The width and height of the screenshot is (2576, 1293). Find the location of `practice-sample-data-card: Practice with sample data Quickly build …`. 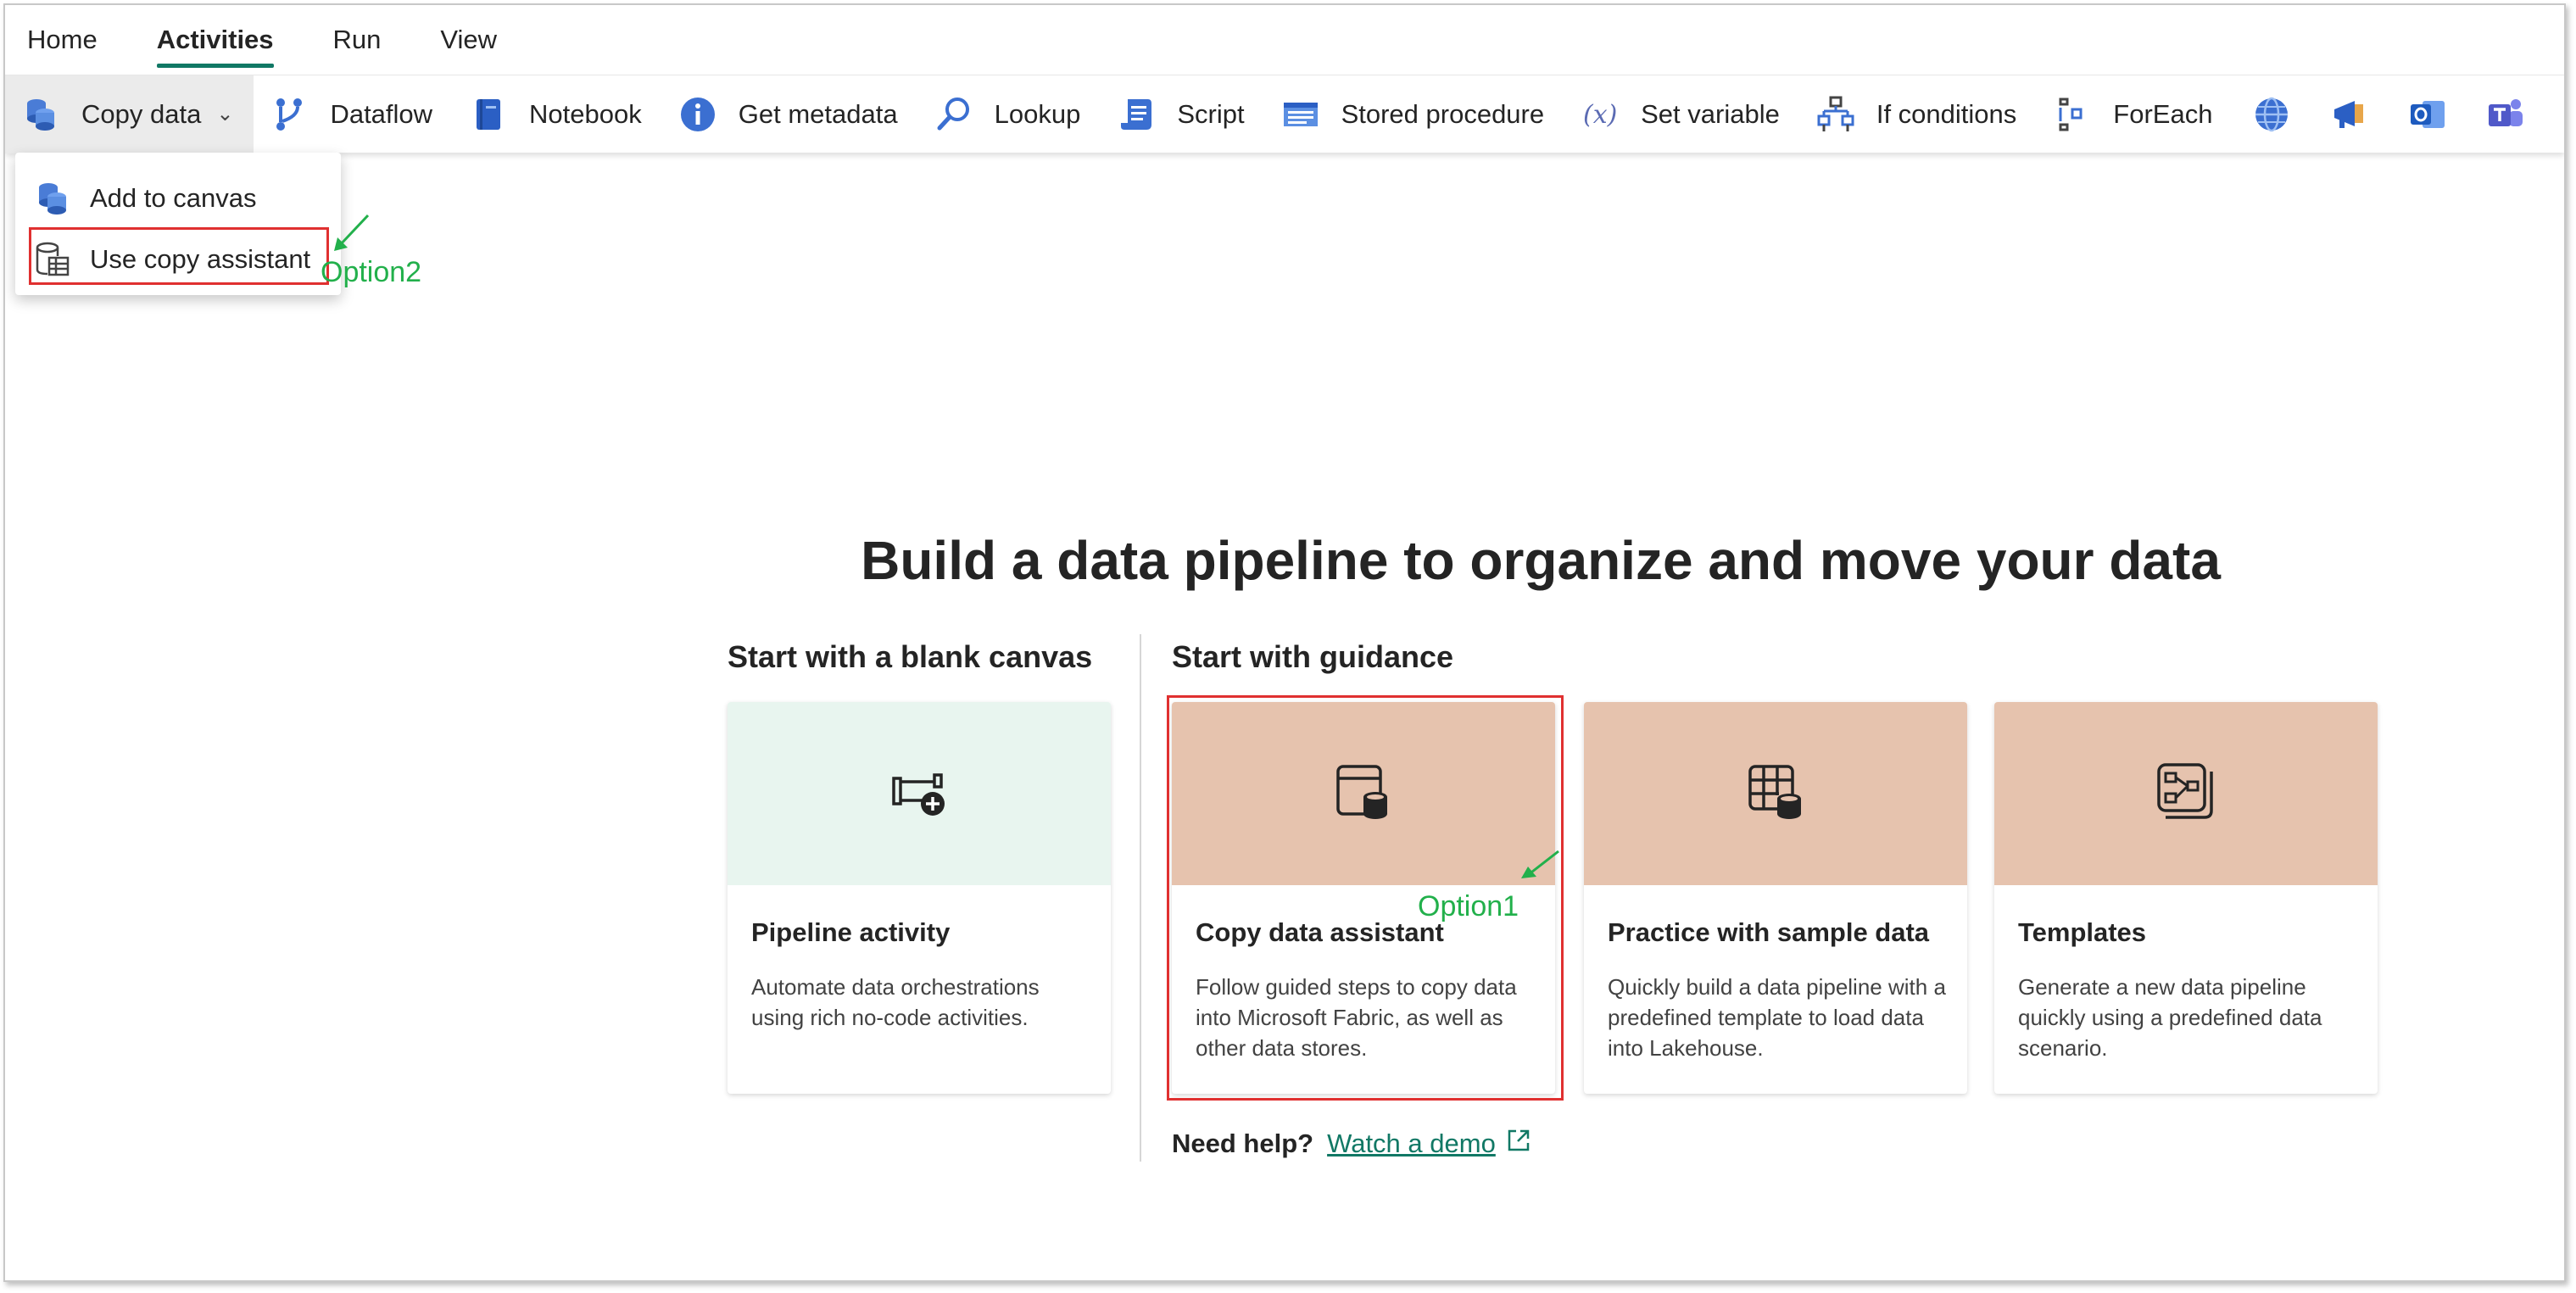

practice-sample-data-card: Practice with sample data Quickly build … is located at coordinates (1776, 898).